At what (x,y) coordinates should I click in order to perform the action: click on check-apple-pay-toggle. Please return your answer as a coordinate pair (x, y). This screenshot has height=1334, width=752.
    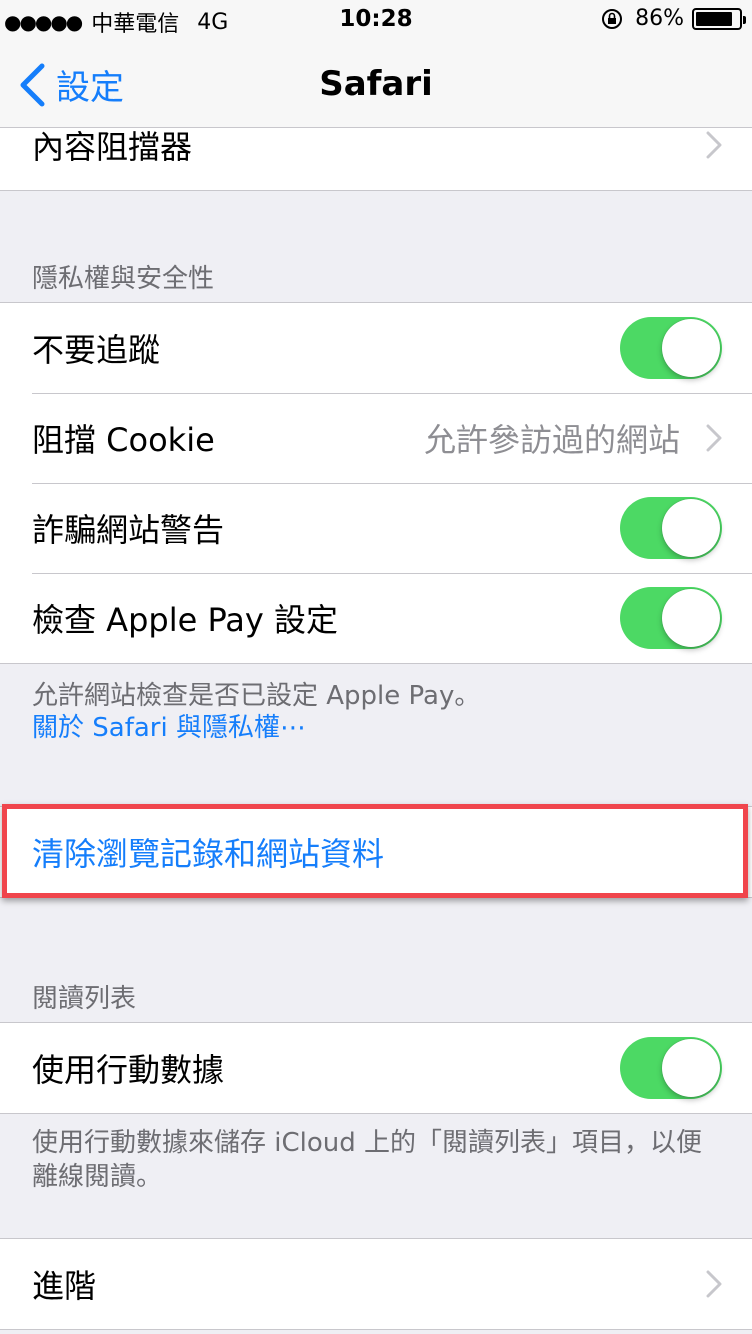
    Looking at the image, I should click on (671, 618).